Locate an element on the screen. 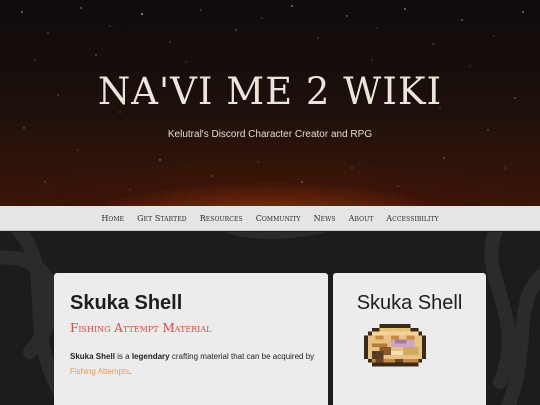 Image resolution: width=540 pixels, height=405 pixels. skuka-shell-icon is located at coordinates (395, 345).